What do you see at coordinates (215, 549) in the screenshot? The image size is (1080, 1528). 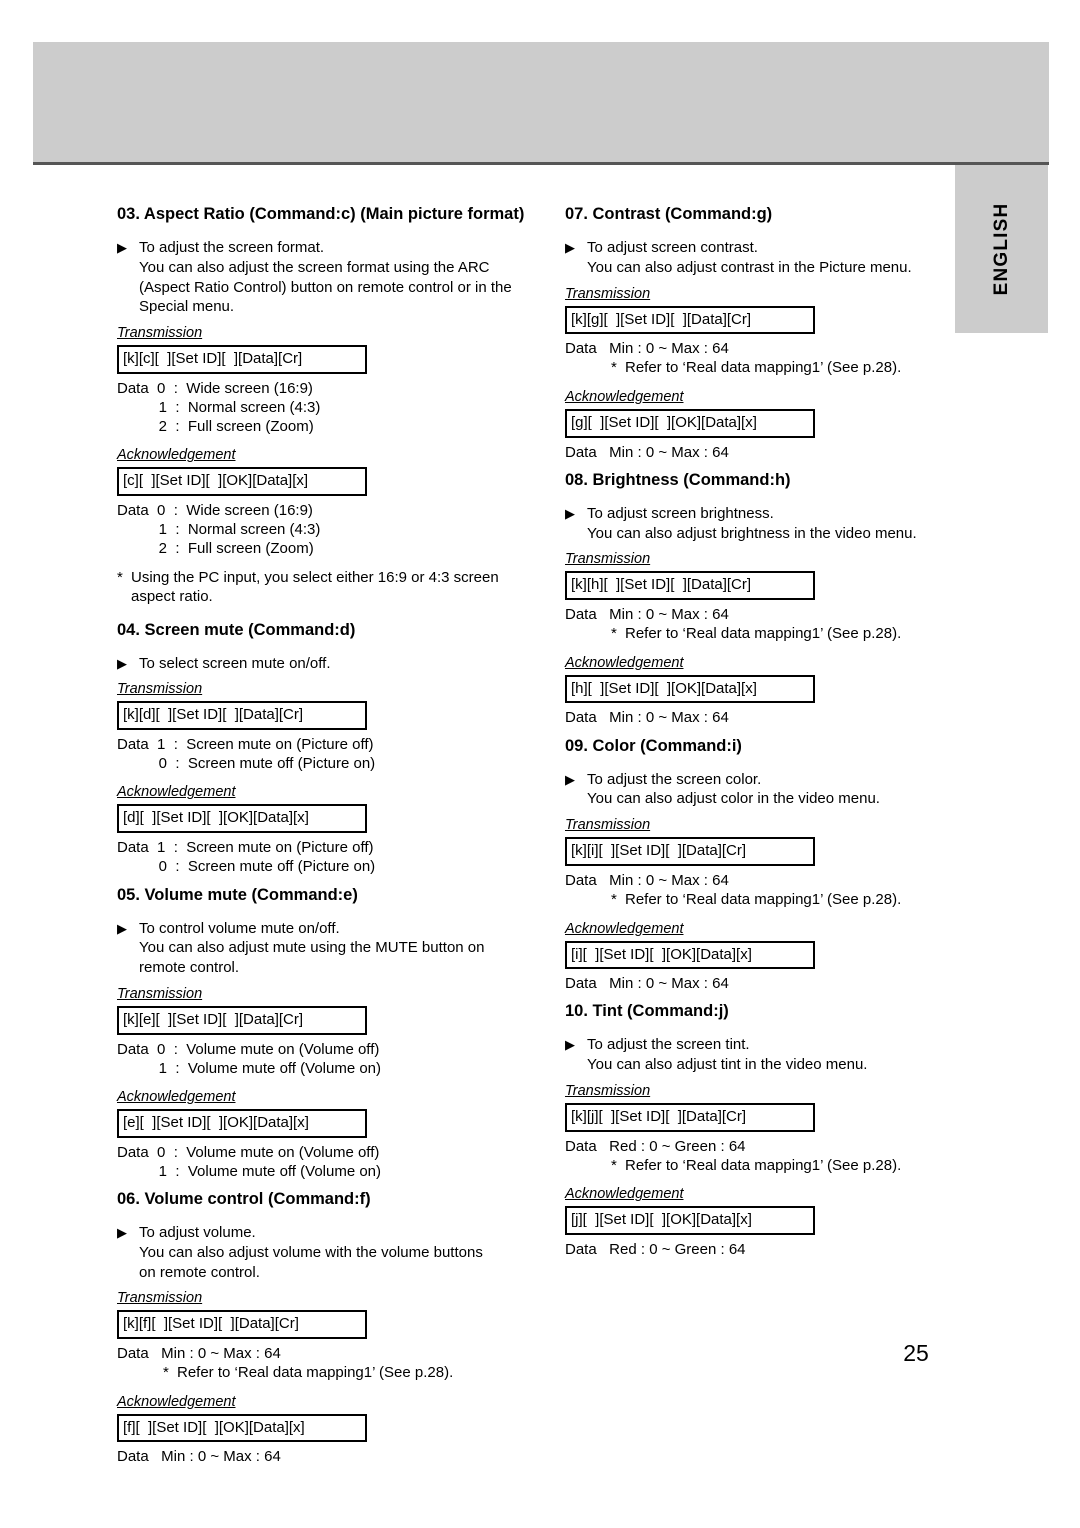 I see `data-row: 2 : Full screen (Zoom)` at bounding box center [215, 549].